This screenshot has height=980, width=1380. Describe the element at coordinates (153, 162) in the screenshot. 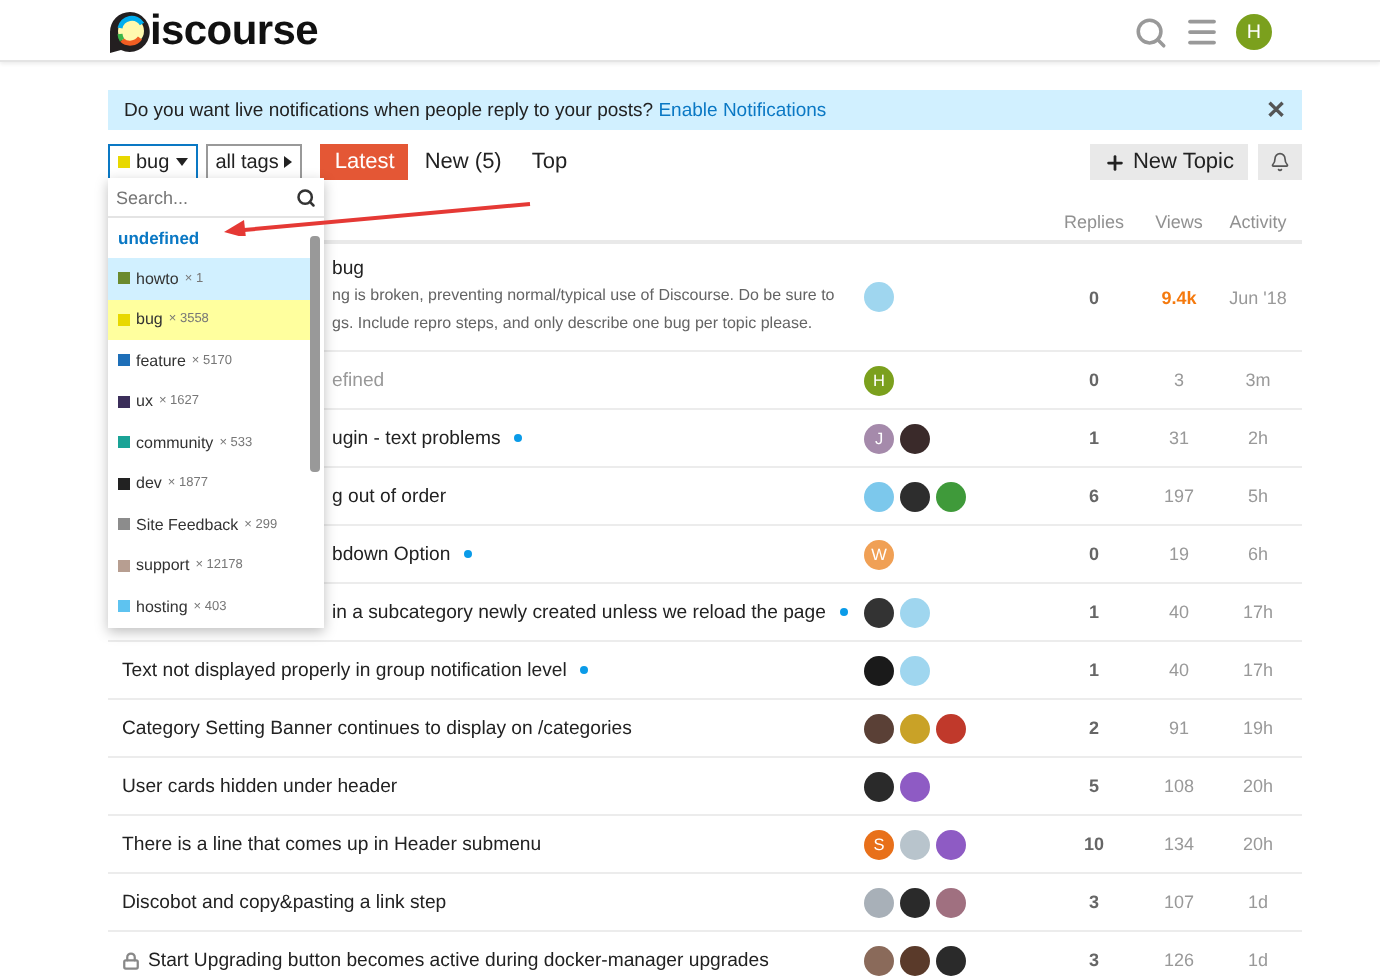

I see `category-dropdown: bug` at that location.